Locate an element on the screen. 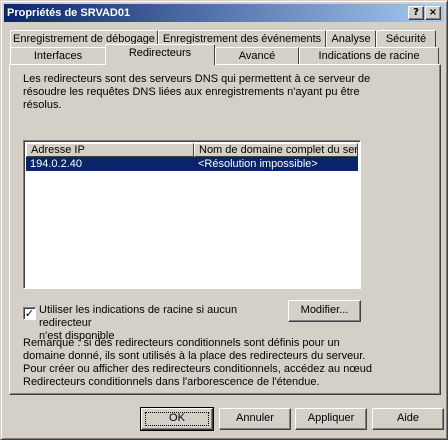  row-fqdn-value: <Résolution impossible> is located at coordinates (258, 164).